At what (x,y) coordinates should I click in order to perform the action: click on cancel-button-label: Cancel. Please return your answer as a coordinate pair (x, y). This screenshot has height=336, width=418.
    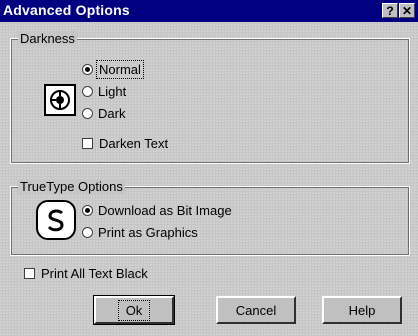
    Looking at the image, I should click on (256, 310).